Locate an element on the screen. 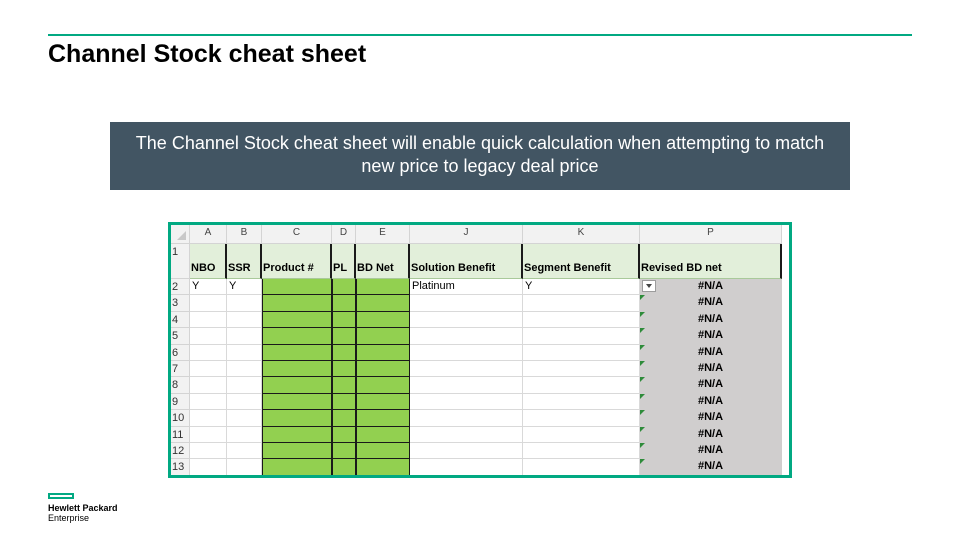 The width and height of the screenshot is (960, 540). cell-p5: #N/A is located at coordinates (711, 336).